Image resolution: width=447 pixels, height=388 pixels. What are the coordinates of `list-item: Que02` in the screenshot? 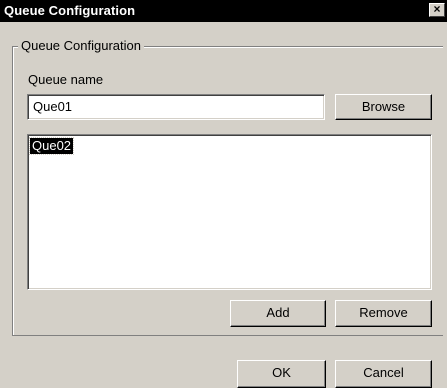 It's located at (51, 146).